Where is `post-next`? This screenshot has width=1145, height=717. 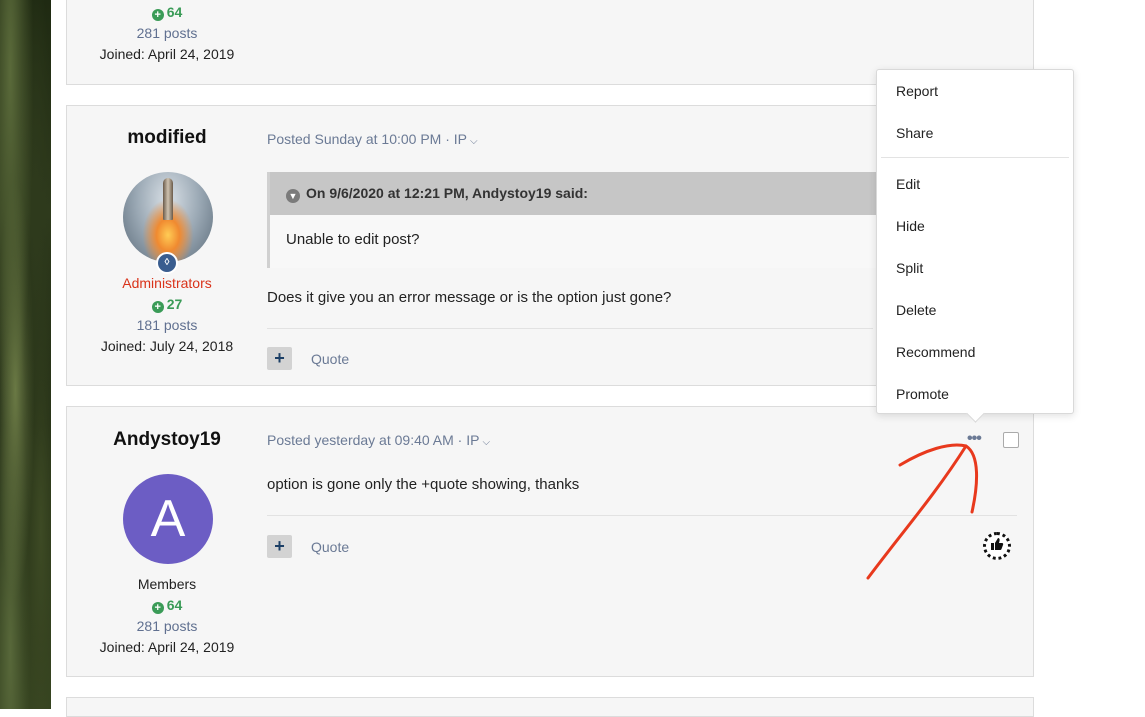
post-next is located at coordinates (550, 707).